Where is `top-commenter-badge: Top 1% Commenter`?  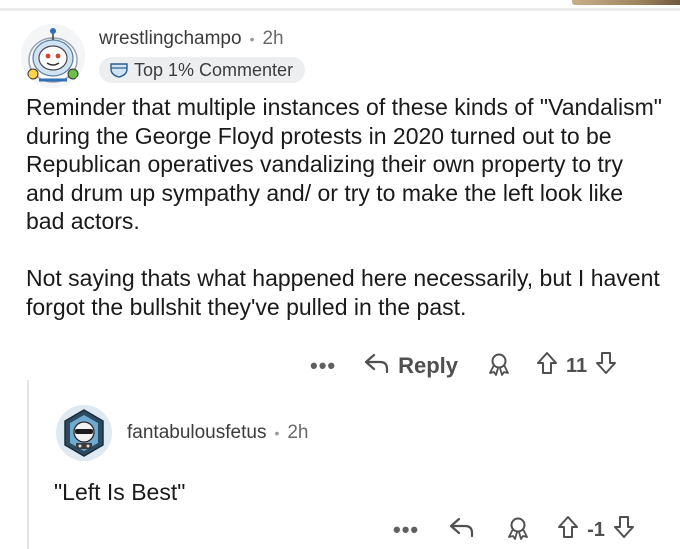
top-commenter-badge: Top 1% Commenter is located at coordinates (202, 70).